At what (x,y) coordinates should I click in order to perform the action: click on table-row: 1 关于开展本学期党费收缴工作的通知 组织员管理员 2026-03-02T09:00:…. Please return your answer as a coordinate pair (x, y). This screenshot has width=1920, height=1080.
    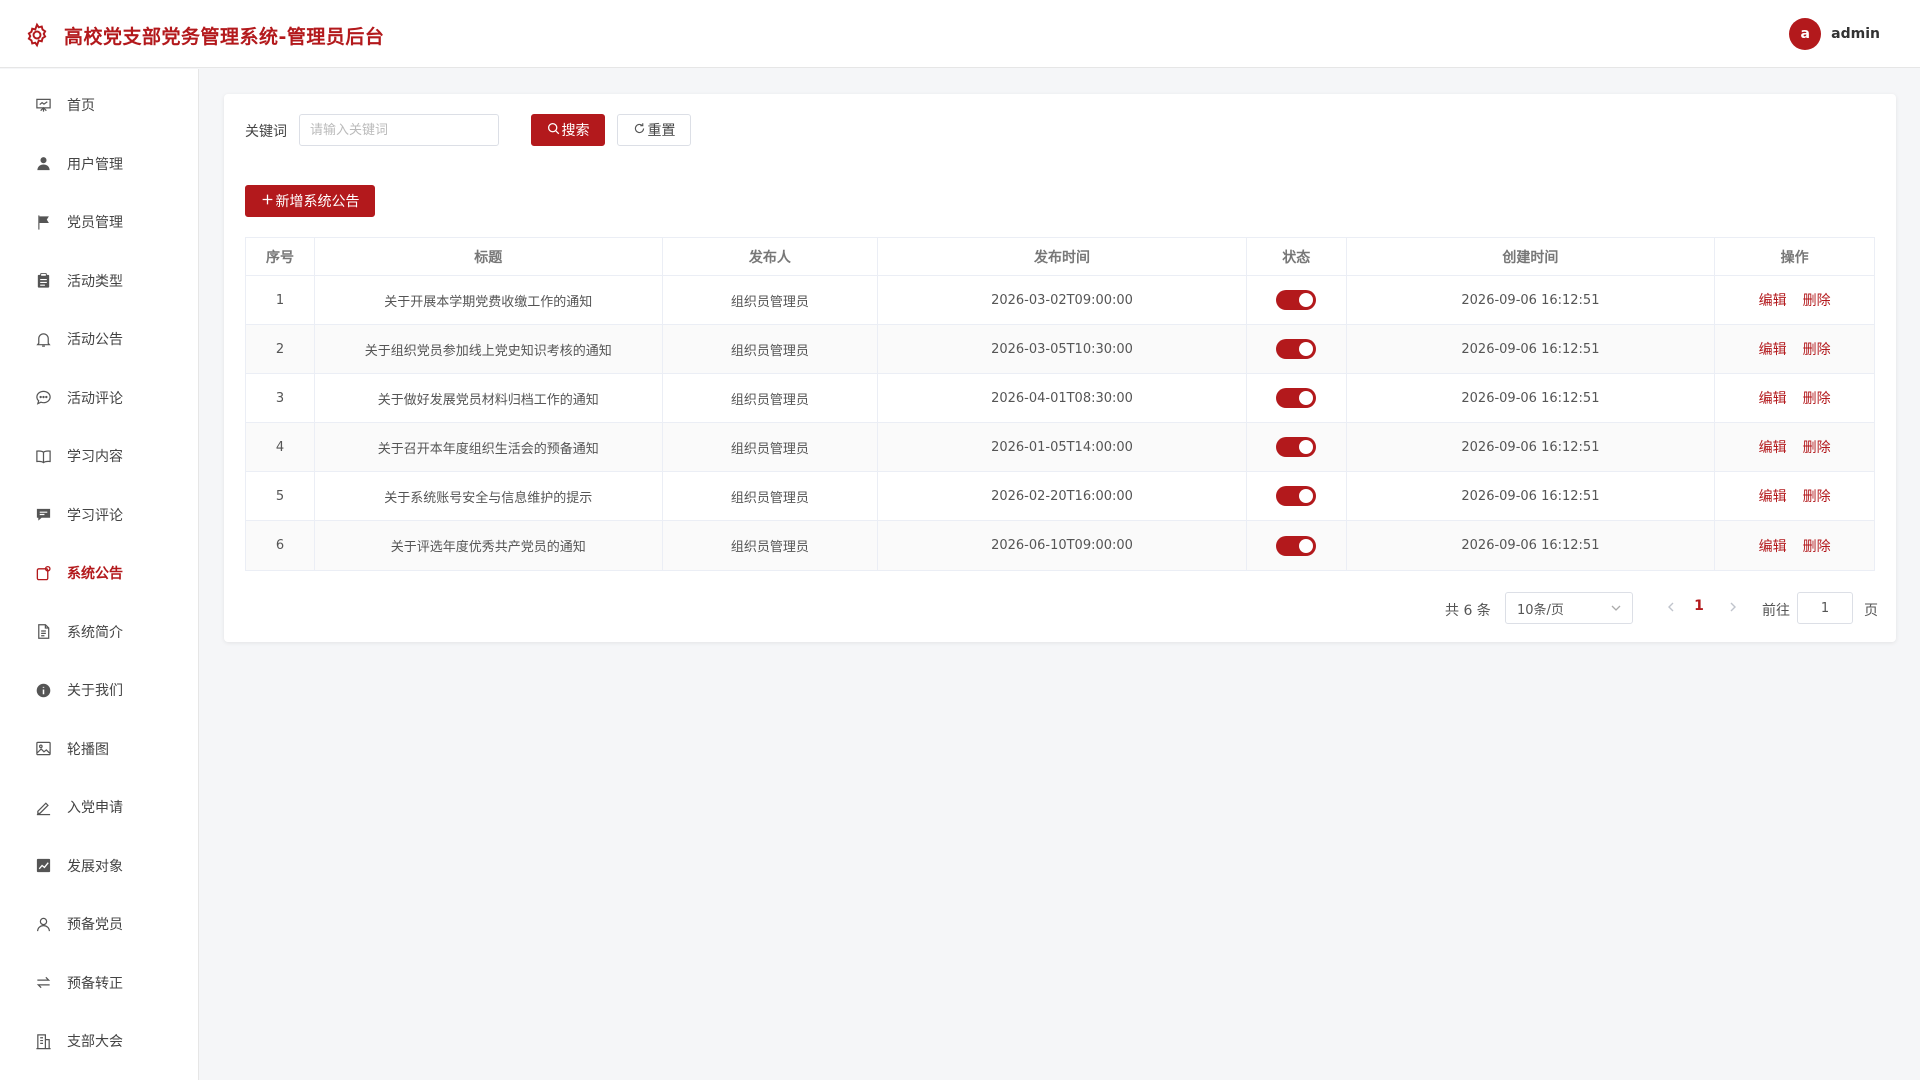
    Looking at the image, I should click on (1060, 300).